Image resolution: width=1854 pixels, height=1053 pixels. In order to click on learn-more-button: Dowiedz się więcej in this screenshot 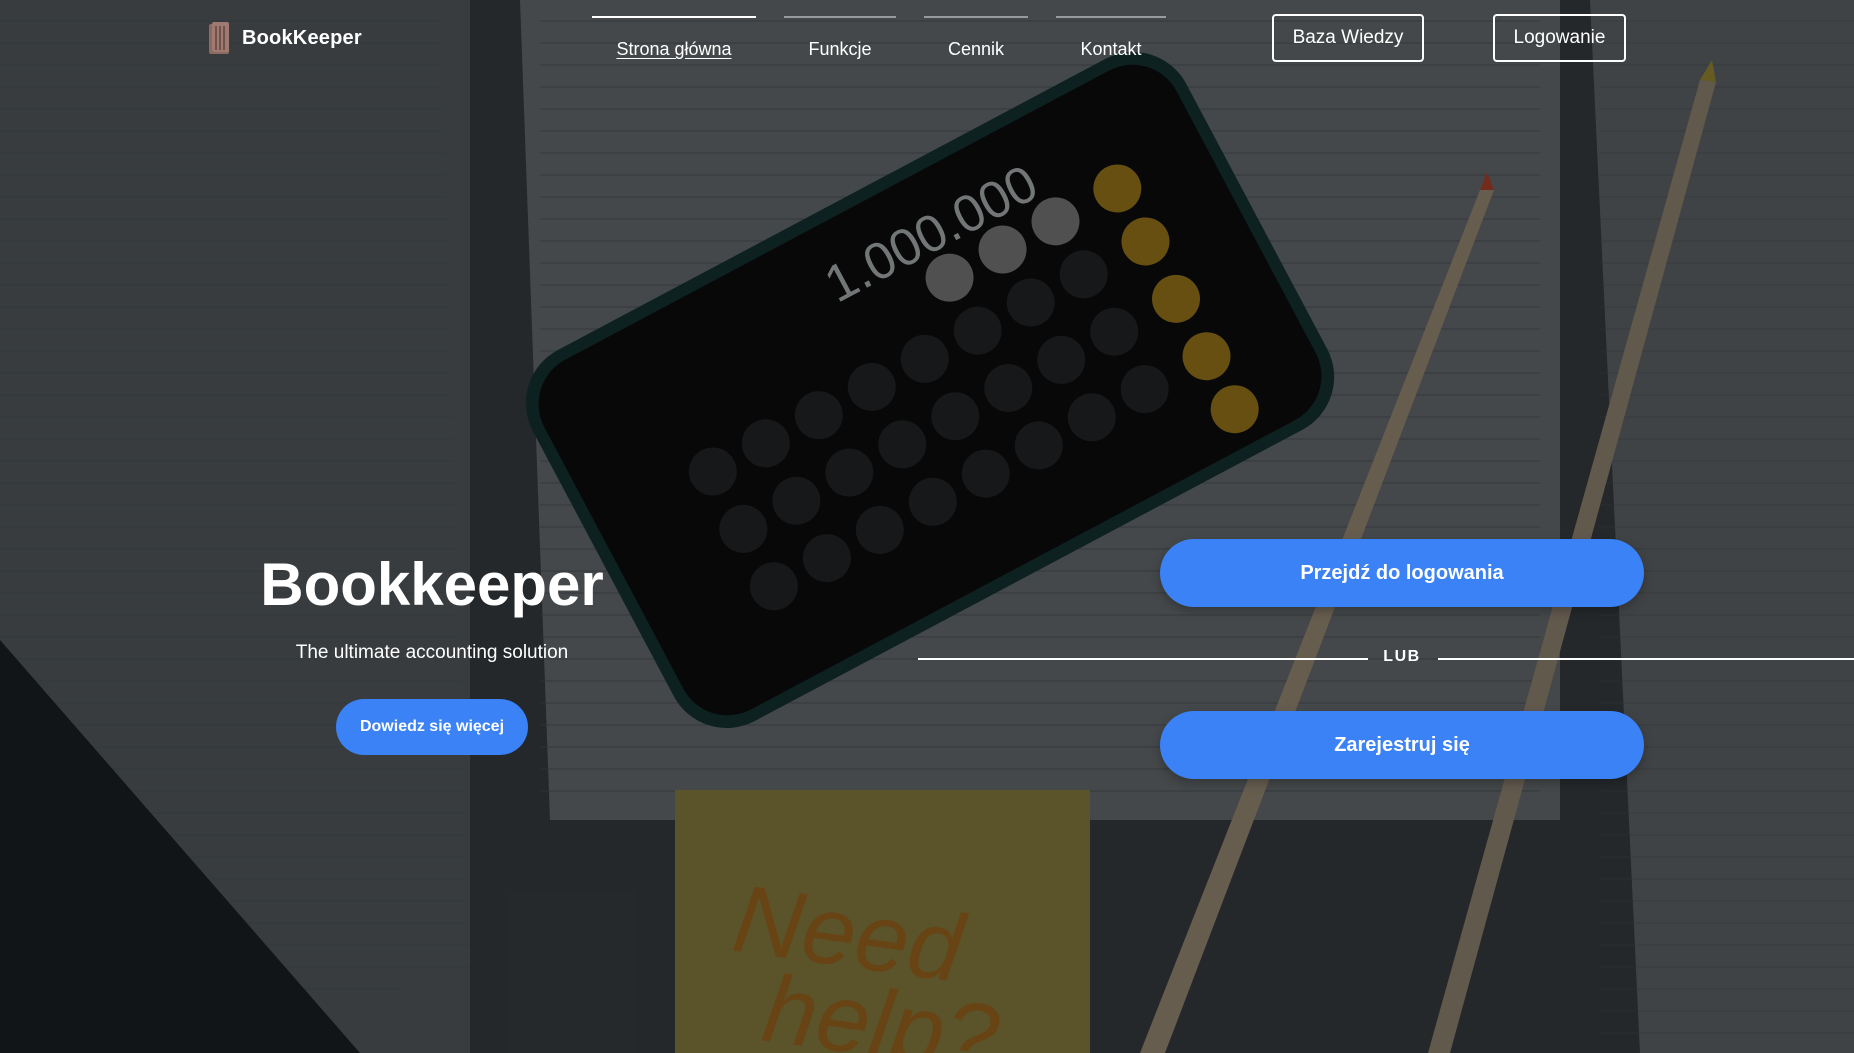, I will do `click(432, 727)`.